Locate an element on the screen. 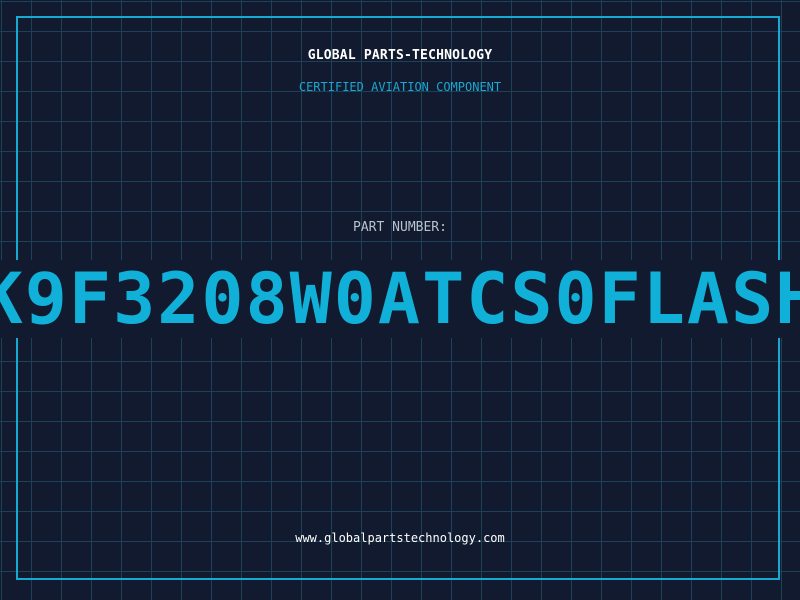 The width and height of the screenshot is (800, 600). part-number: K9F3208W0ATCS0FLASH is located at coordinates (400, 299).